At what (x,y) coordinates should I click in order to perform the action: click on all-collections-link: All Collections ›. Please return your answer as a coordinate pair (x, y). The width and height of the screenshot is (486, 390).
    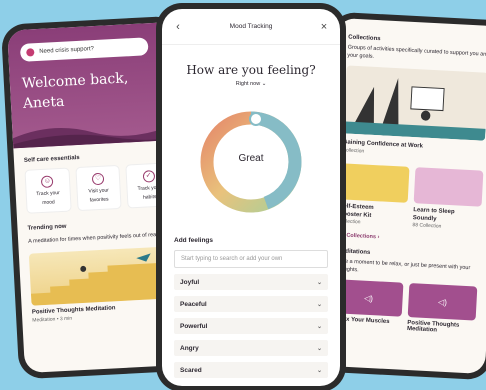
    Looking at the image, I should click on (409, 238).